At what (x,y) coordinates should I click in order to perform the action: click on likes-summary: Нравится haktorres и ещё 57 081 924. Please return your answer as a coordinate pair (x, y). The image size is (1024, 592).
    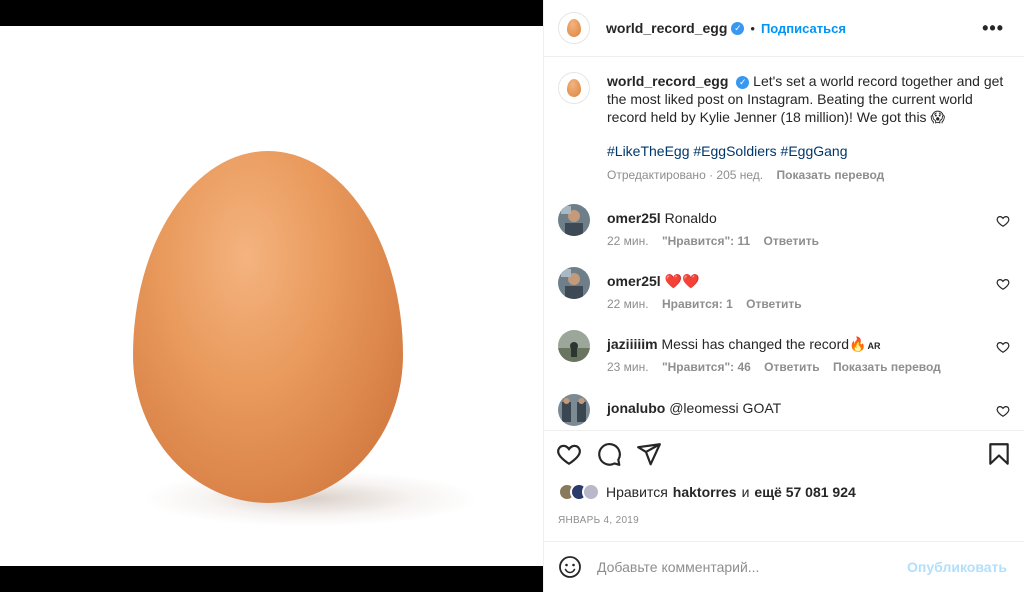
    Looking at the image, I should click on (707, 492).